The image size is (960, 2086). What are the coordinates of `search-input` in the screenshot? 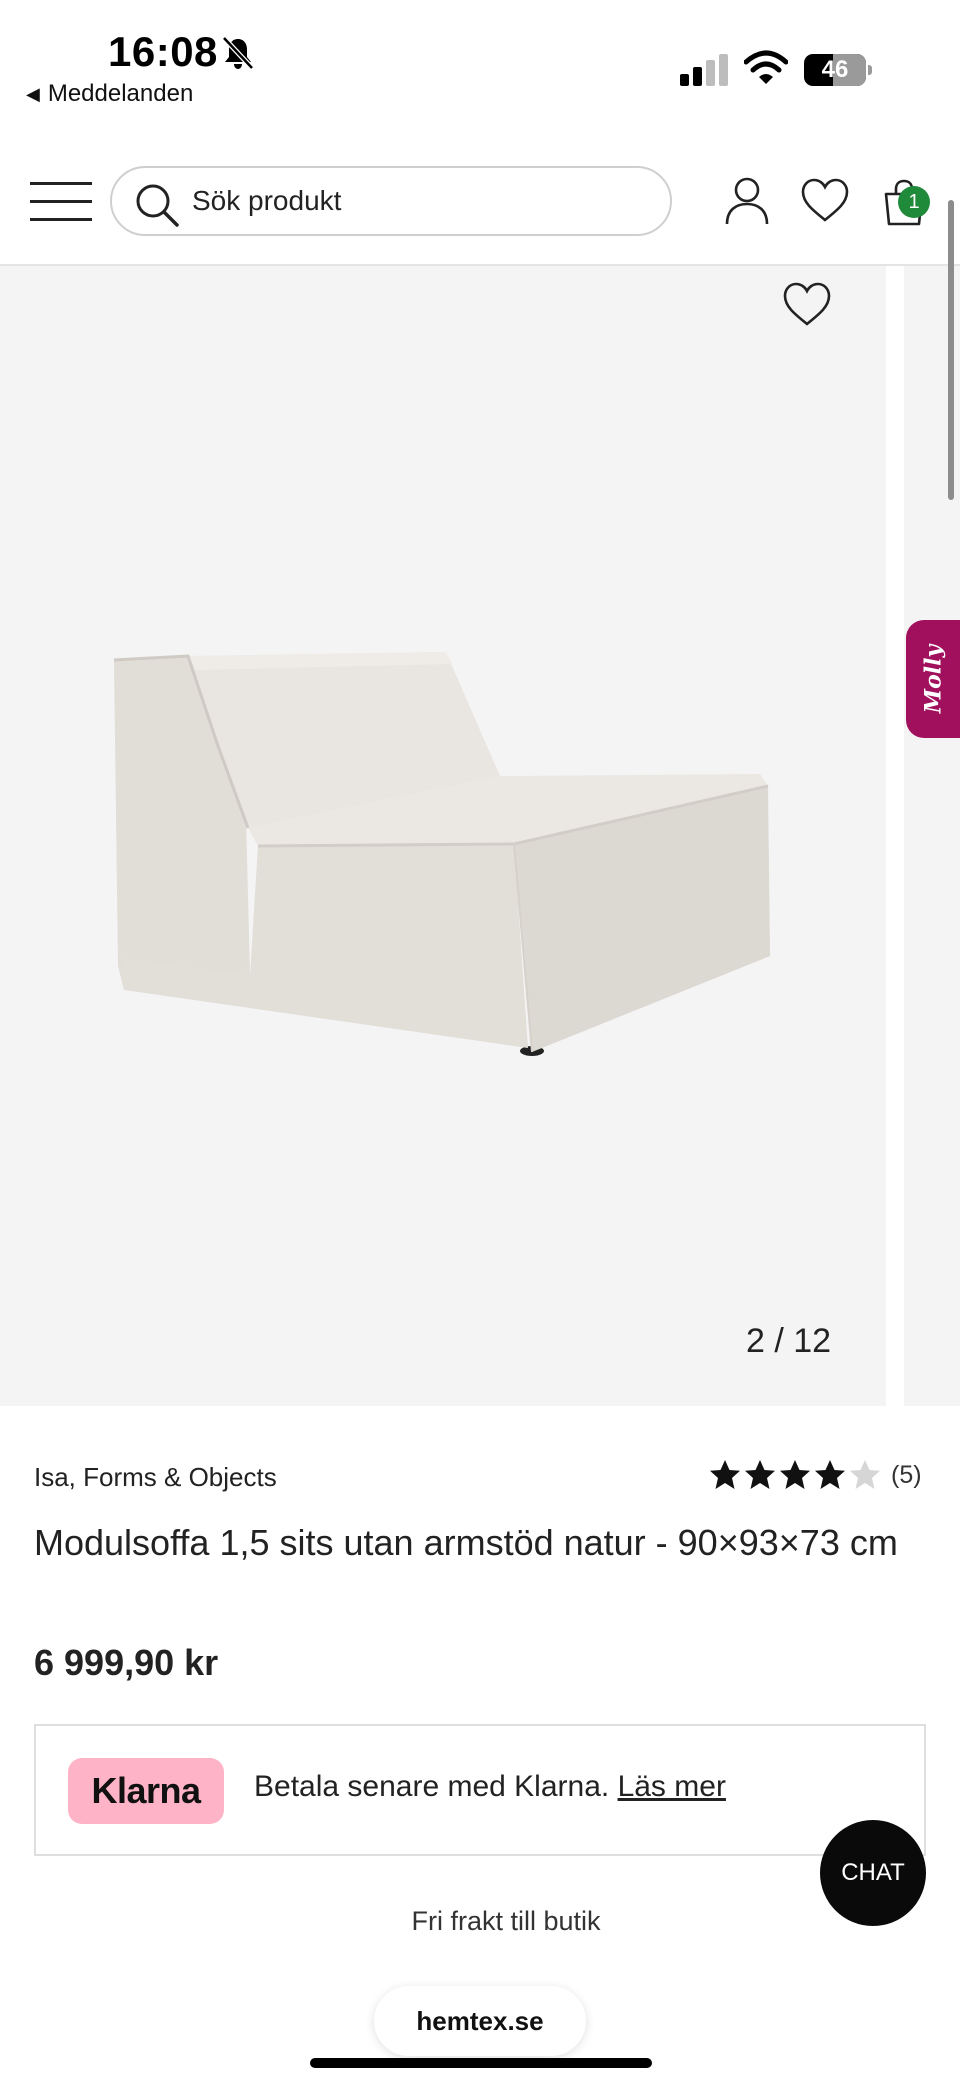 It's located at (422, 201).